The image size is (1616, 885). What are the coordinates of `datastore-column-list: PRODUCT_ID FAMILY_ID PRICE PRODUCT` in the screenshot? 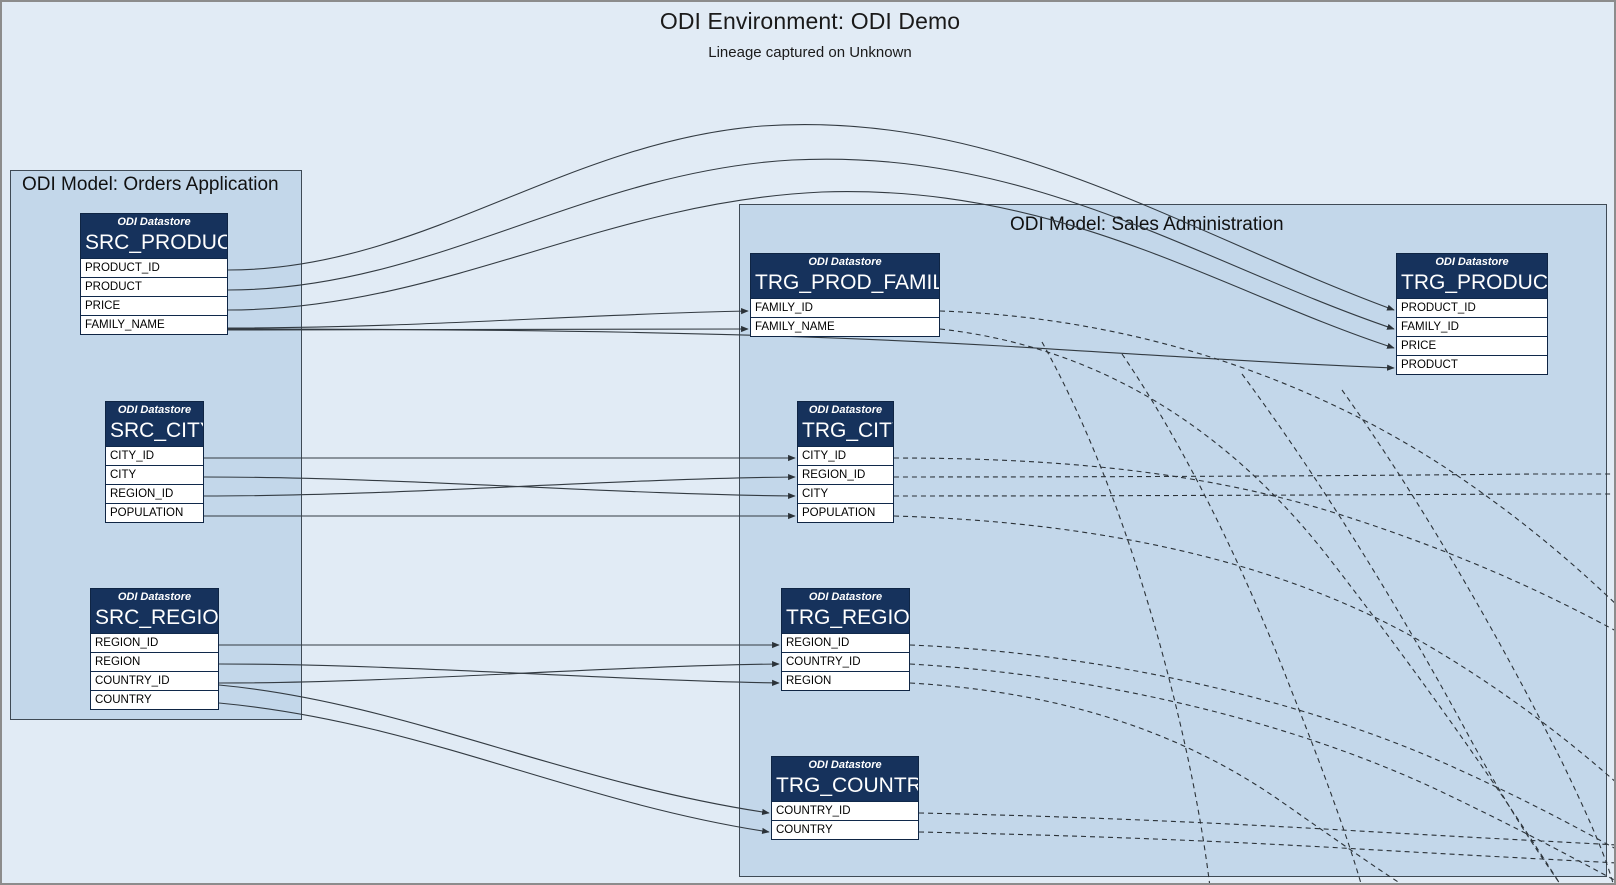 It's located at (1472, 336).